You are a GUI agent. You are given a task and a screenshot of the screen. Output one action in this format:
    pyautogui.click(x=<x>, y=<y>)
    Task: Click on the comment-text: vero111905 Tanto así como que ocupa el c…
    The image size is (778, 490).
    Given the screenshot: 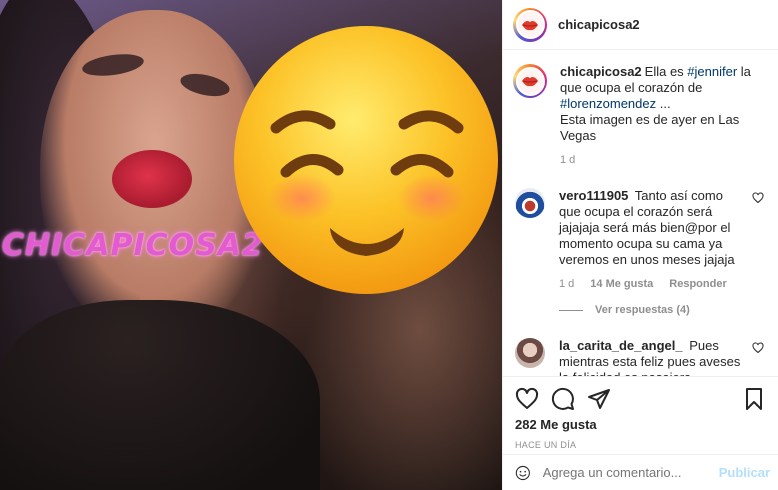 What is the action you would take?
    pyautogui.click(x=653, y=228)
    